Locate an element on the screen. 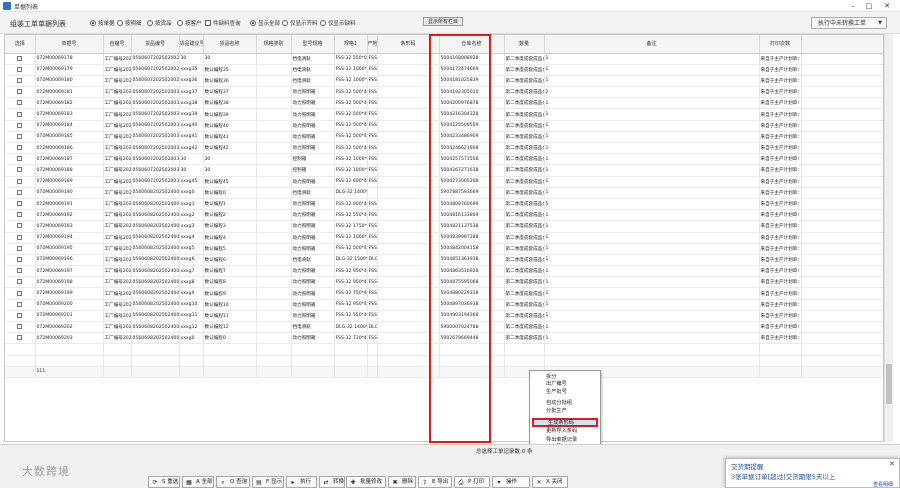 This screenshot has width=900, height=488. option-by-document: 按单据 is located at coordinates (102, 23).